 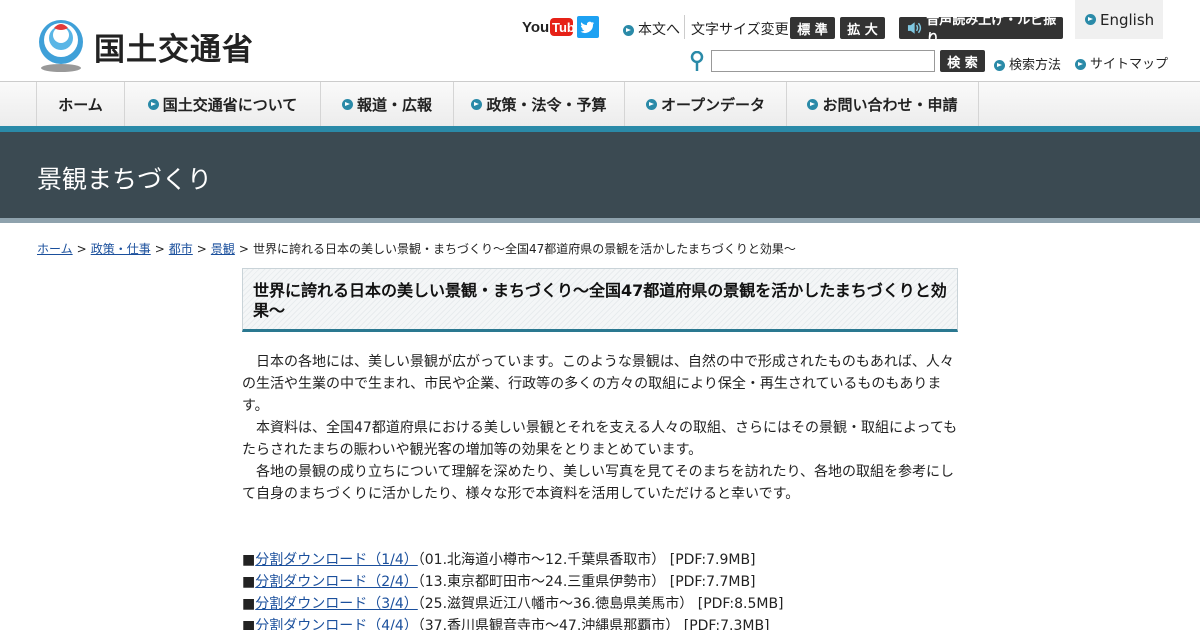 I want to click on search-button: 検 索, so click(x=962, y=61).